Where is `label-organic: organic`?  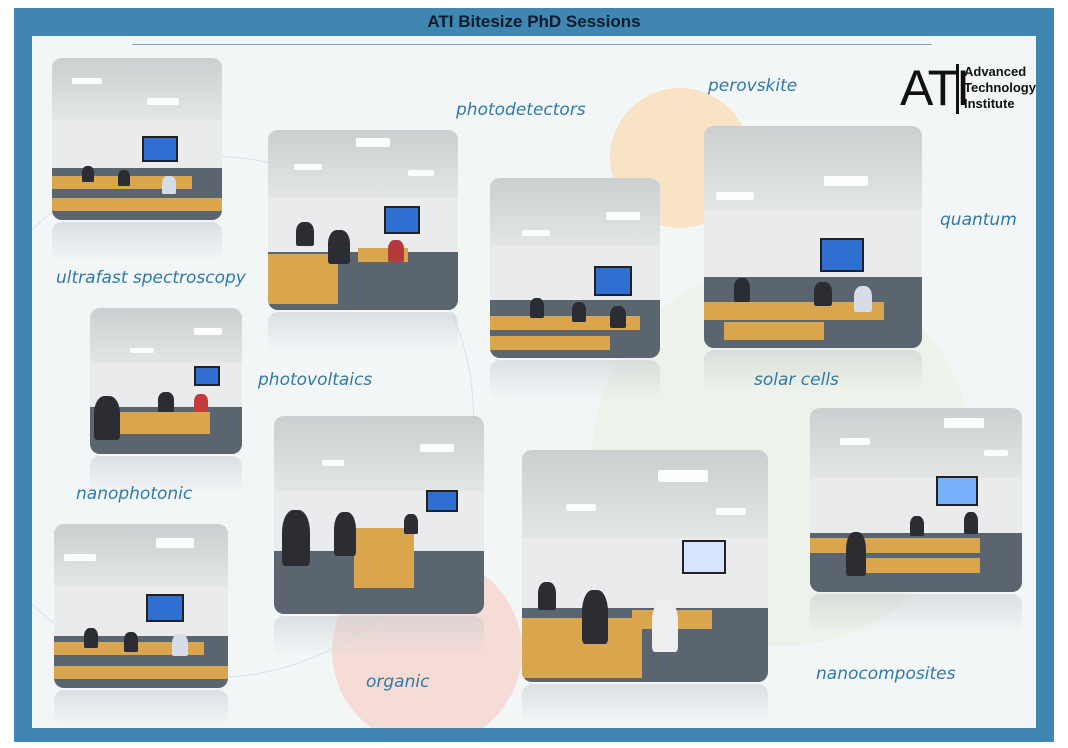 label-organic: organic is located at coordinates (398, 682).